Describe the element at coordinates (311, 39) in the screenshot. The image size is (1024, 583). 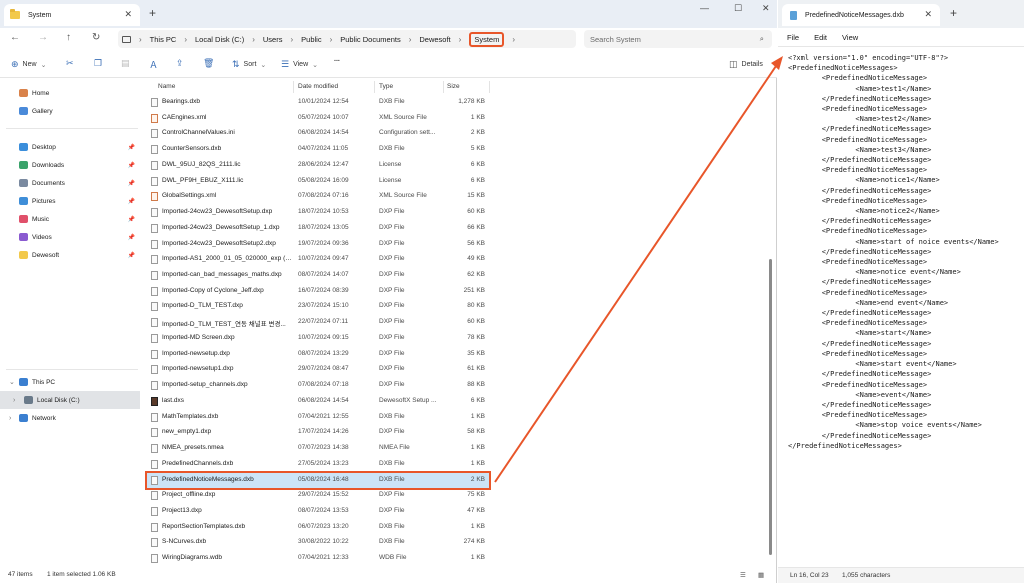
I see `breadcrumb-public: Public` at that location.